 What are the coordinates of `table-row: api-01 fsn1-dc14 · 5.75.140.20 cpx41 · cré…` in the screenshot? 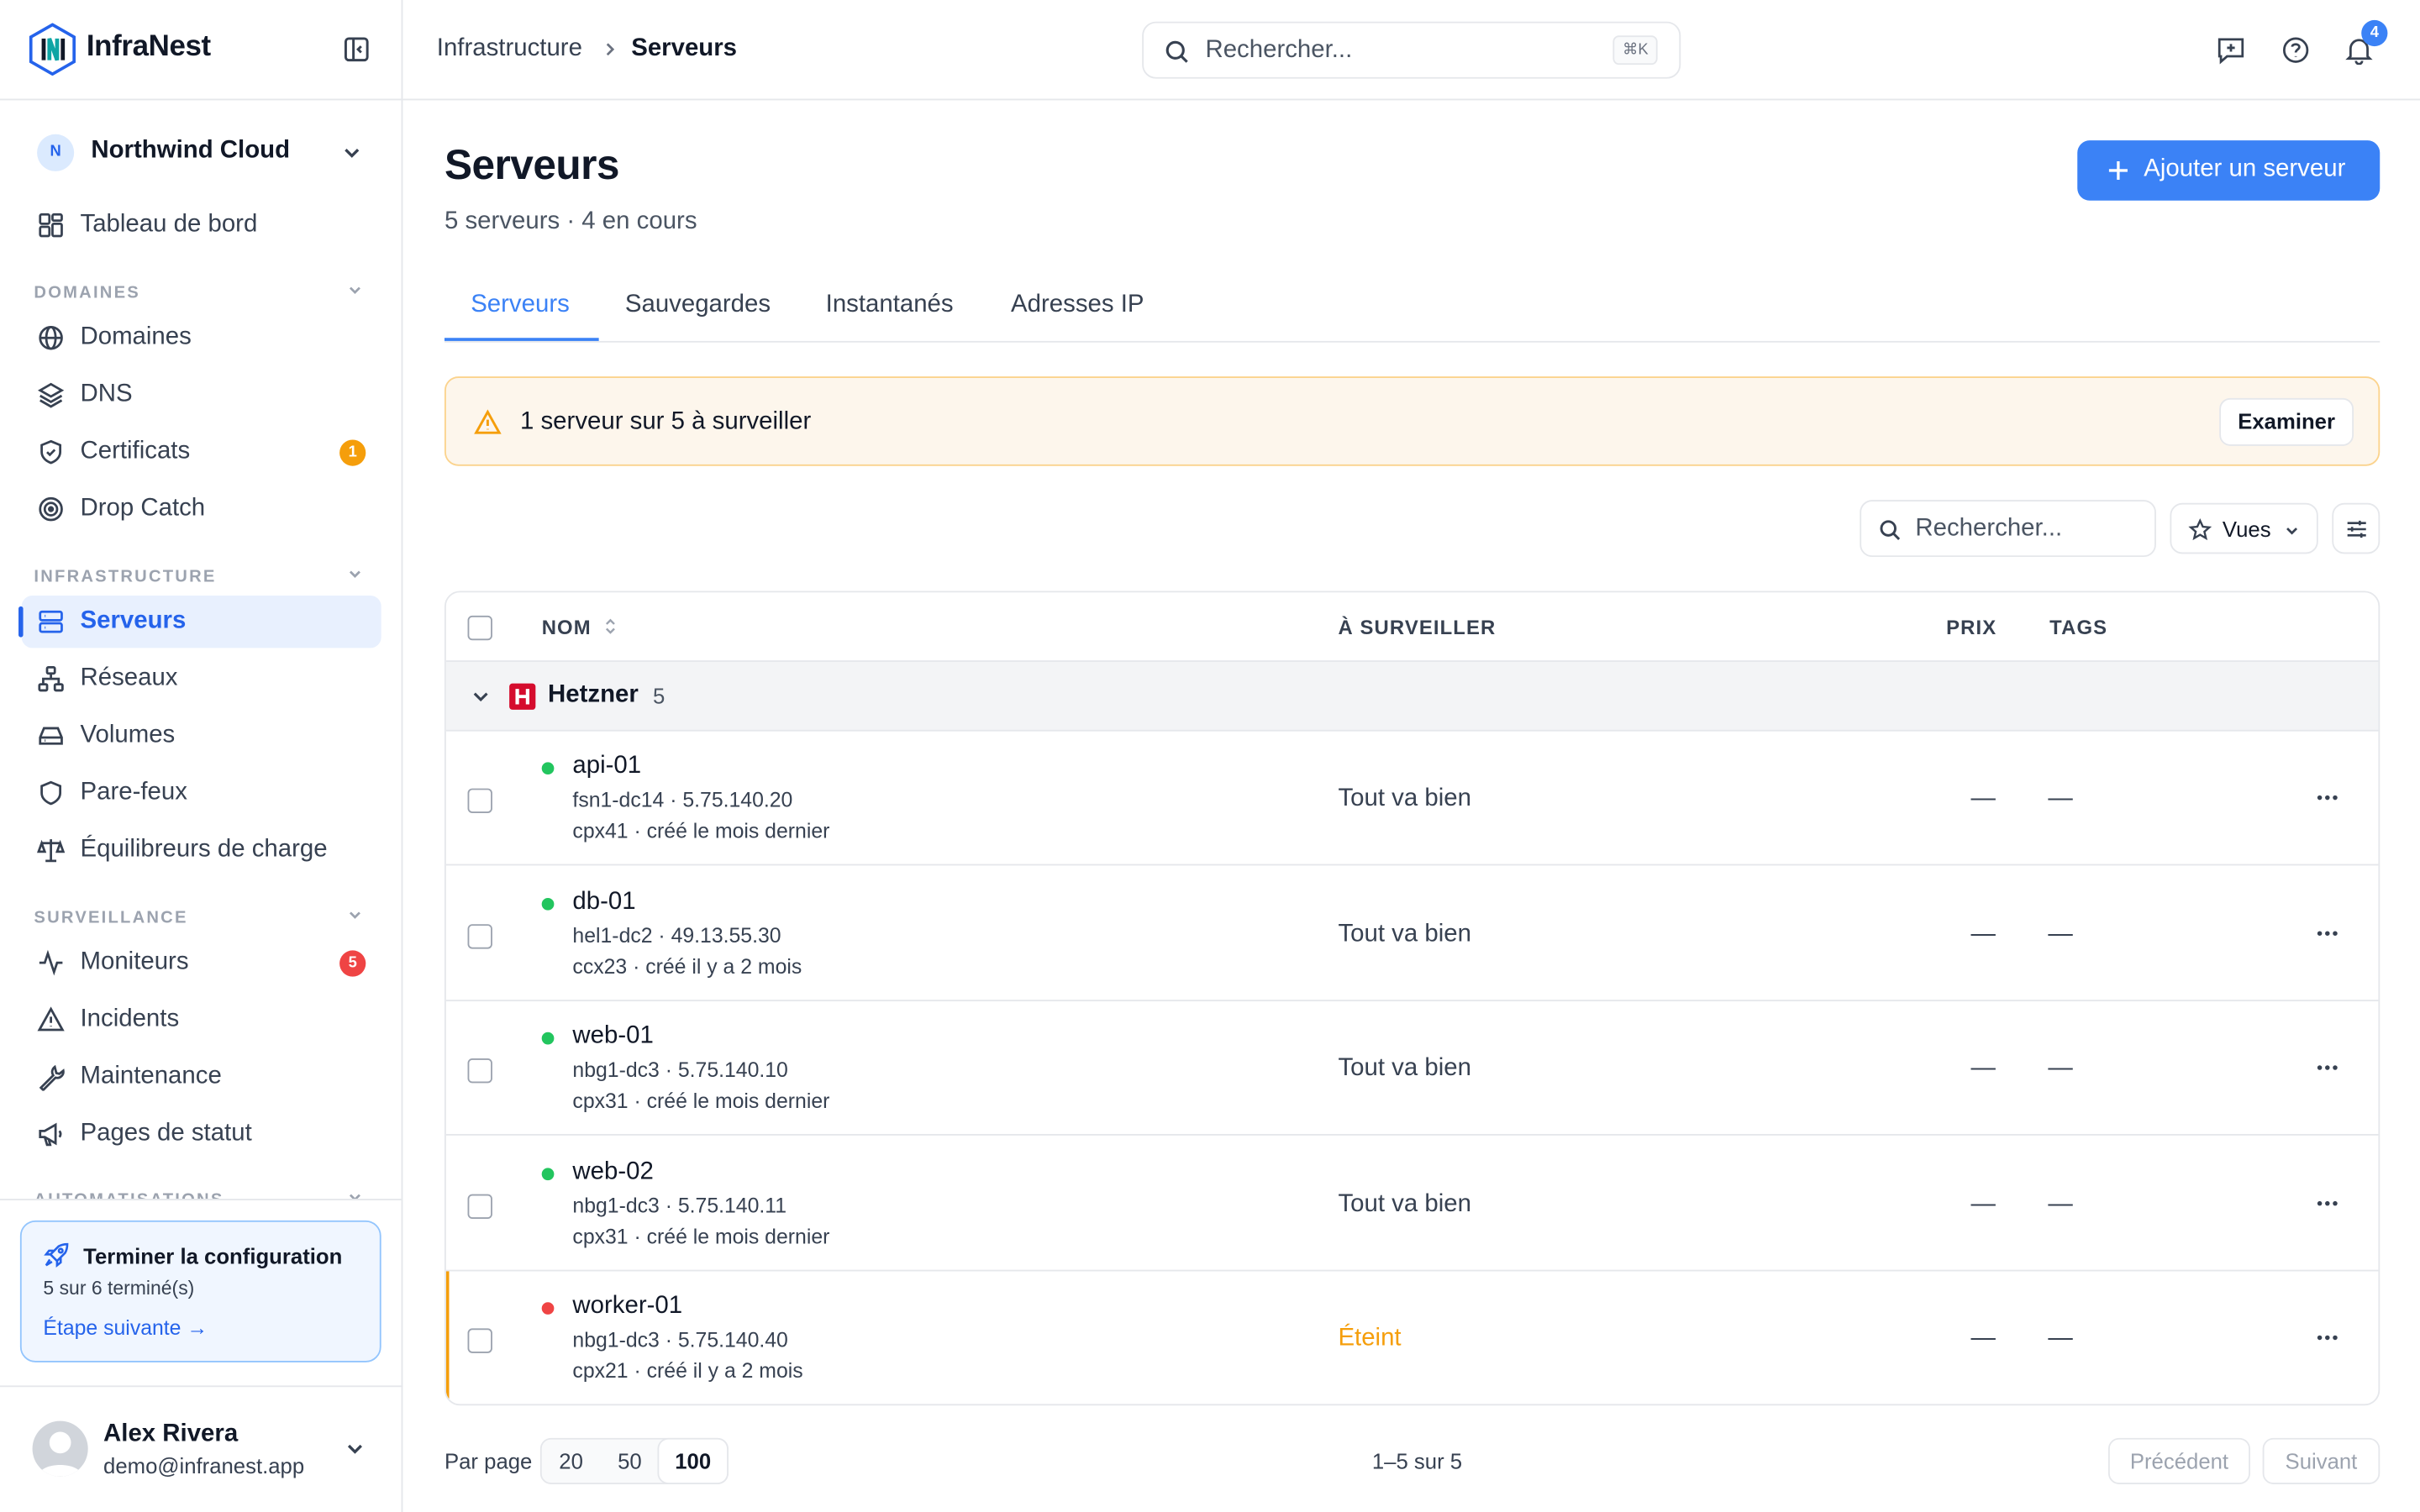 It's located at (1412, 799).